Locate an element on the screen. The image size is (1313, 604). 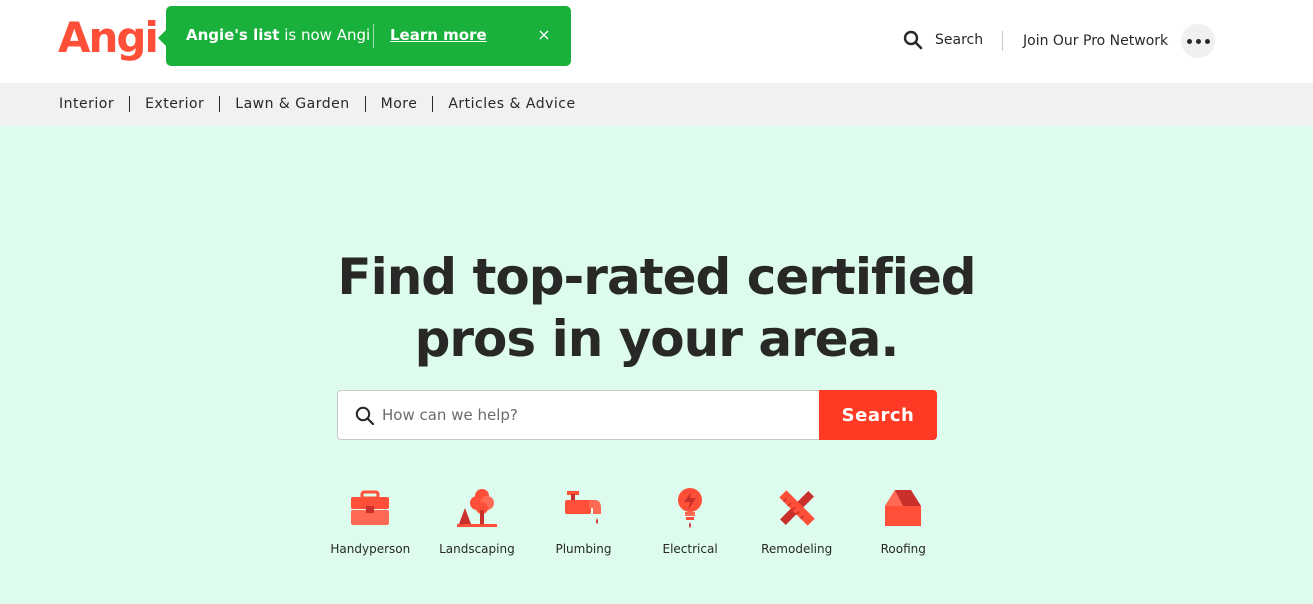
hero-title-line-2: pros in your area. is located at coordinates (657, 339).